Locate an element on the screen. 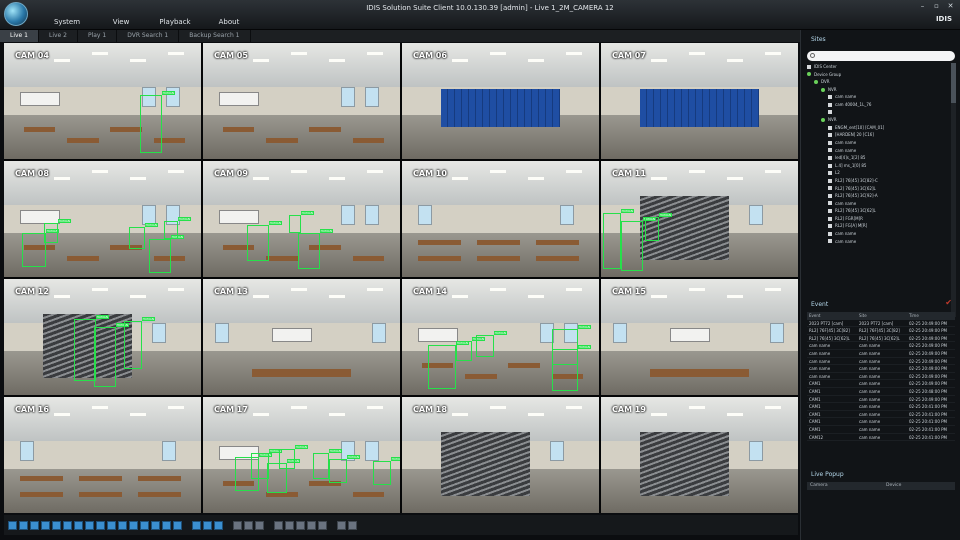 The width and height of the screenshot is (960, 540). tab-dvr-search-1: DVR Search 1 is located at coordinates (148, 36).